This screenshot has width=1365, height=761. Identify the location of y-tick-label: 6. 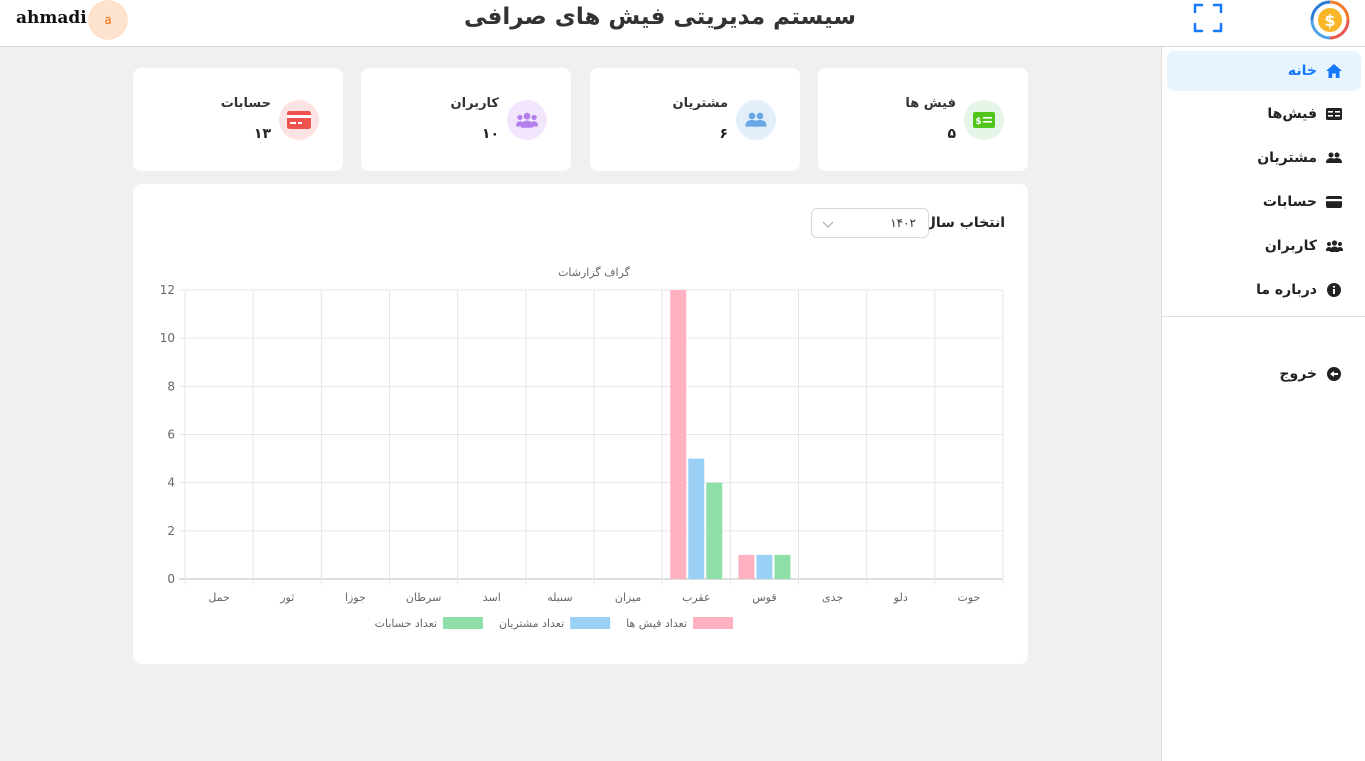
(171, 435).